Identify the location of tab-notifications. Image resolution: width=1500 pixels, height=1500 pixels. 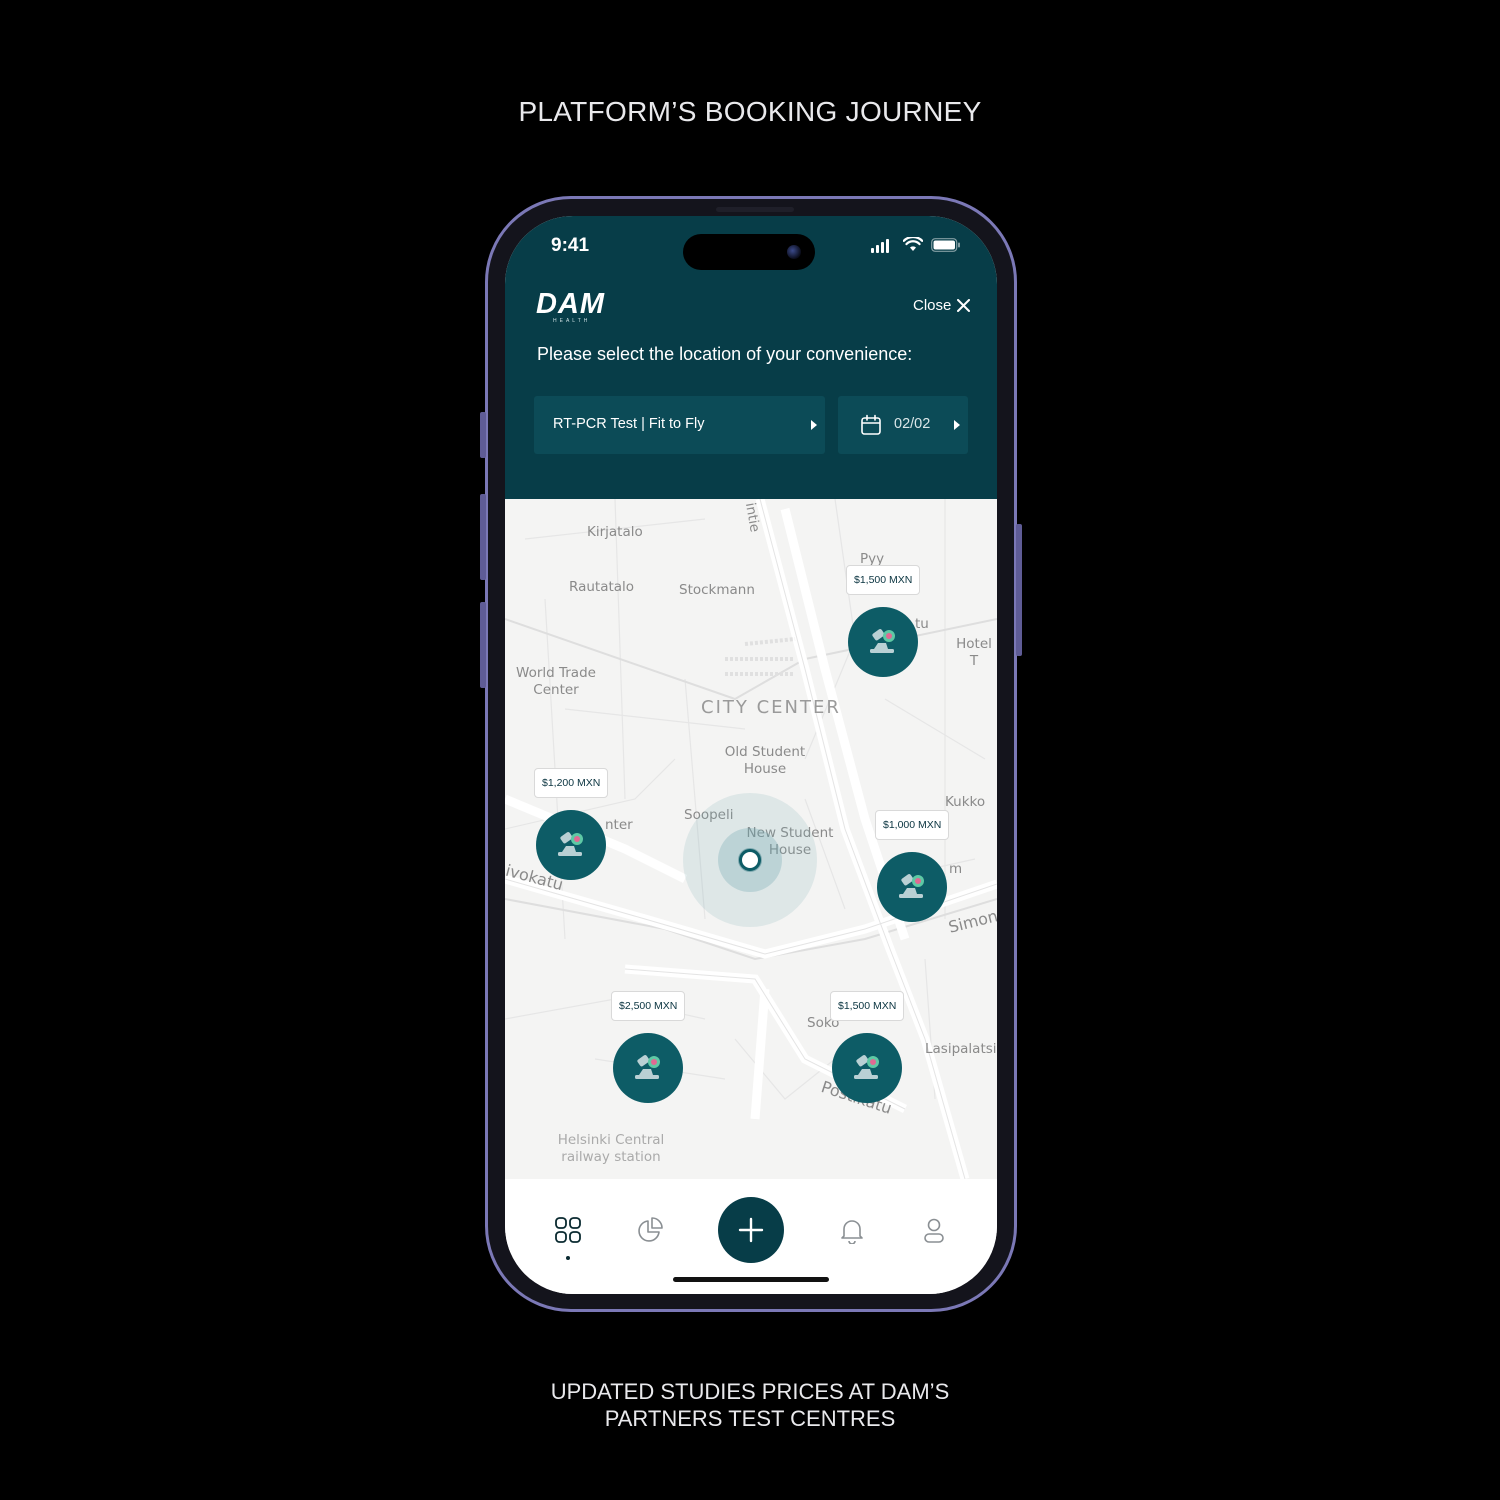
(852, 1232).